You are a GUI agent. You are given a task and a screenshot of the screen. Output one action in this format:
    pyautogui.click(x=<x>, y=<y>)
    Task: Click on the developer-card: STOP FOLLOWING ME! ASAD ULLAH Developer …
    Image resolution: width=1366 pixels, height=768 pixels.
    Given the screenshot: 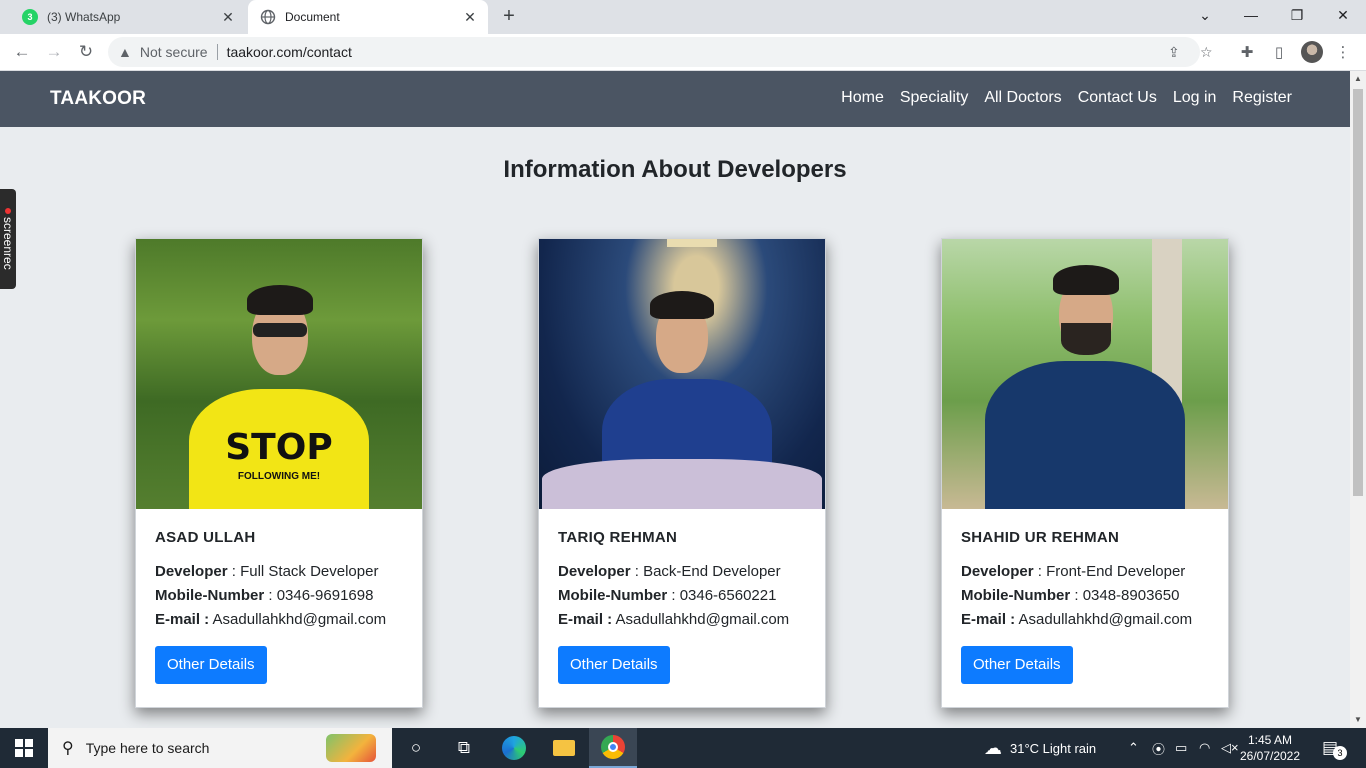 What is the action you would take?
    pyautogui.click(x=279, y=473)
    